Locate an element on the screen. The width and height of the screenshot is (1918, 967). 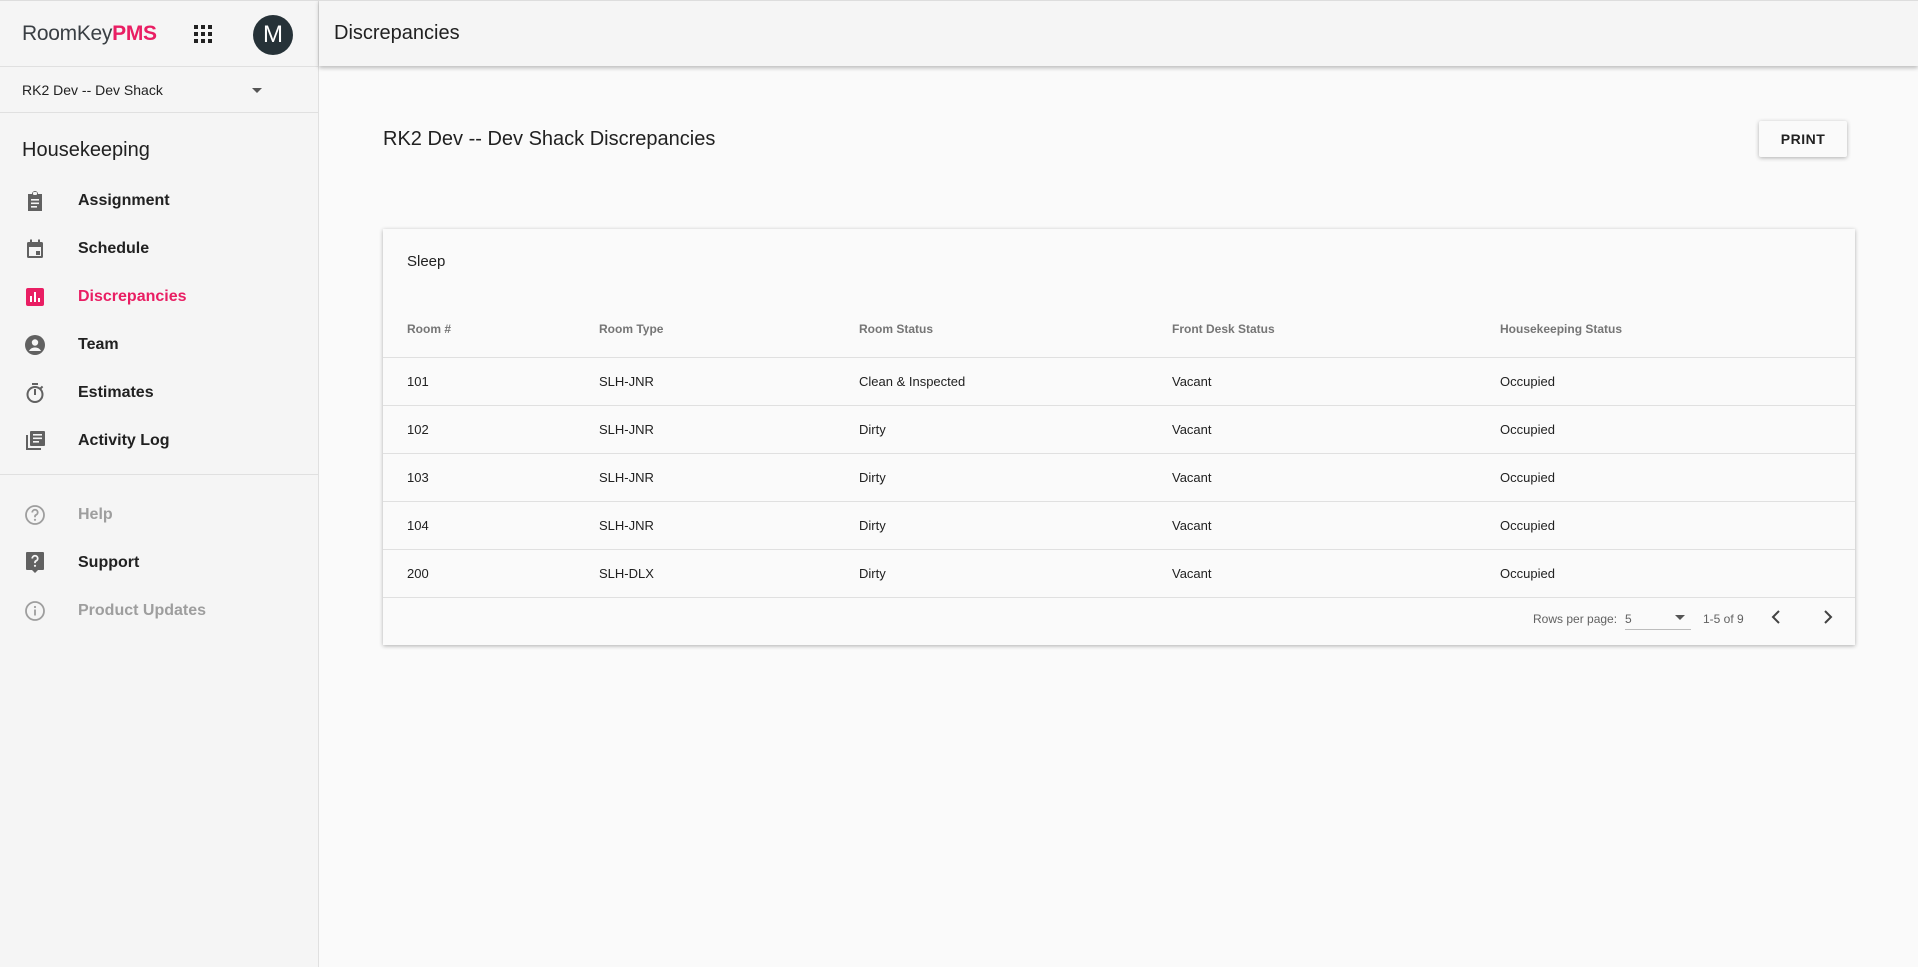
column-header-room-number: Room # is located at coordinates (491, 329).